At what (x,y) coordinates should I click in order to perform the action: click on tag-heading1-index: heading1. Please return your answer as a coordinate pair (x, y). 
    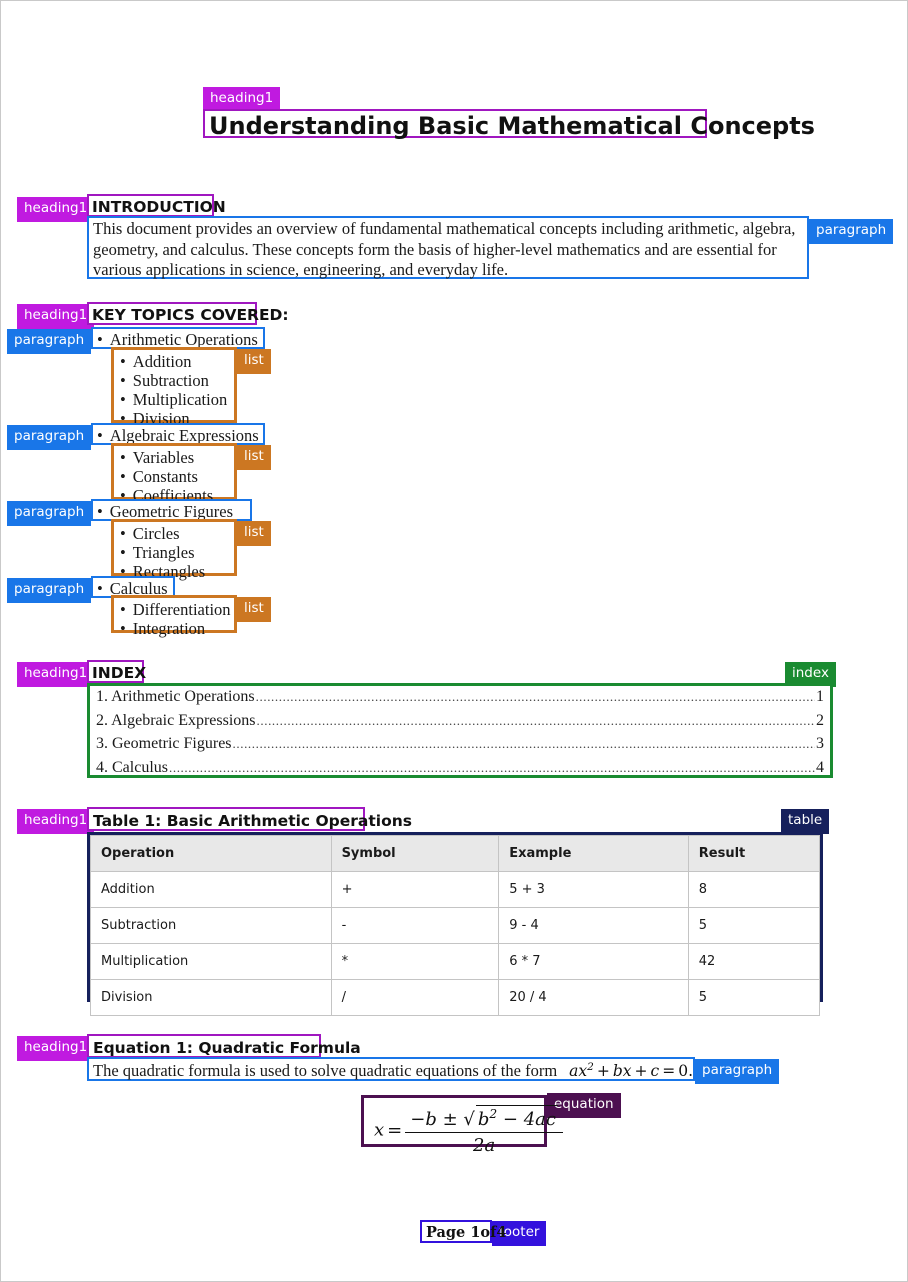
    Looking at the image, I should click on (56, 674).